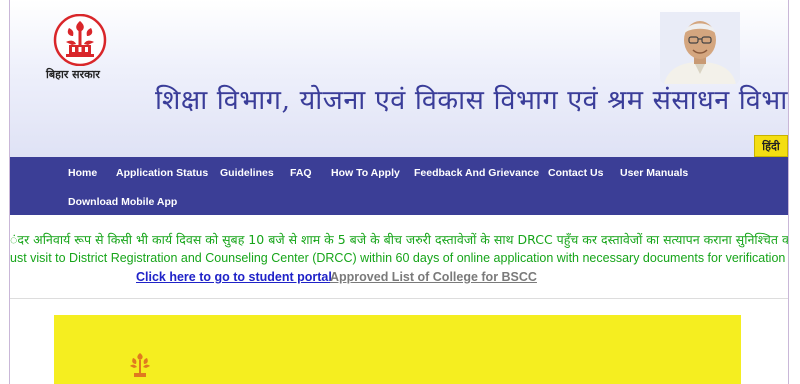 This screenshot has width=800, height=384. What do you see at coordinates (700, 48) in the screenshot?
I see `chief-minister-photo` at bounding box center [700, 48].